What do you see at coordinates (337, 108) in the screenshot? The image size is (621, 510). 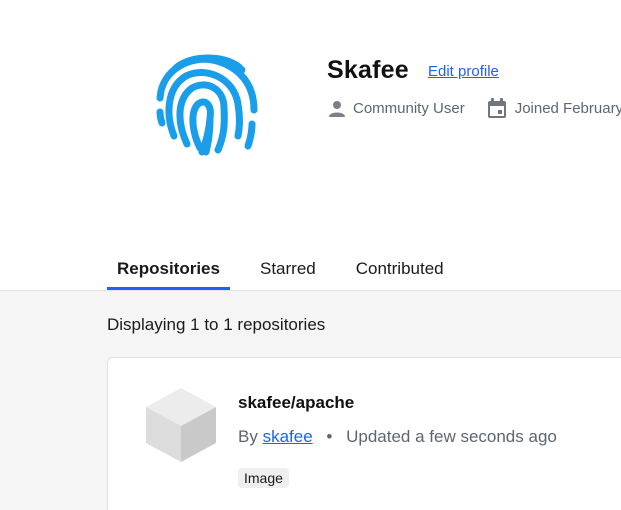 I see `user-icon` at bounding box center [337, 108].